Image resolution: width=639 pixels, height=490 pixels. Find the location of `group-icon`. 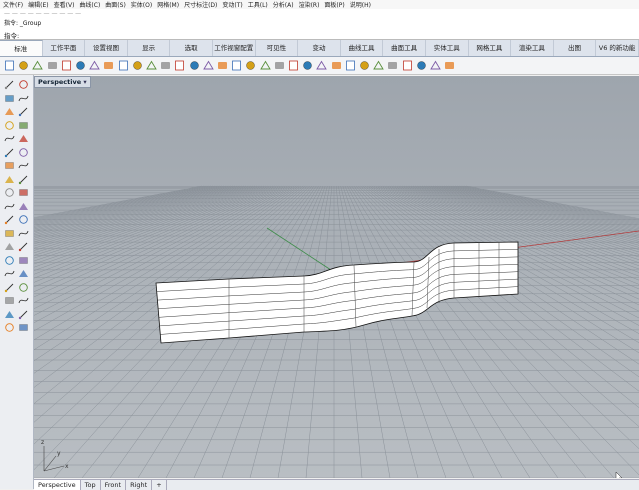

group-icon is located at coordinates (9, 287).